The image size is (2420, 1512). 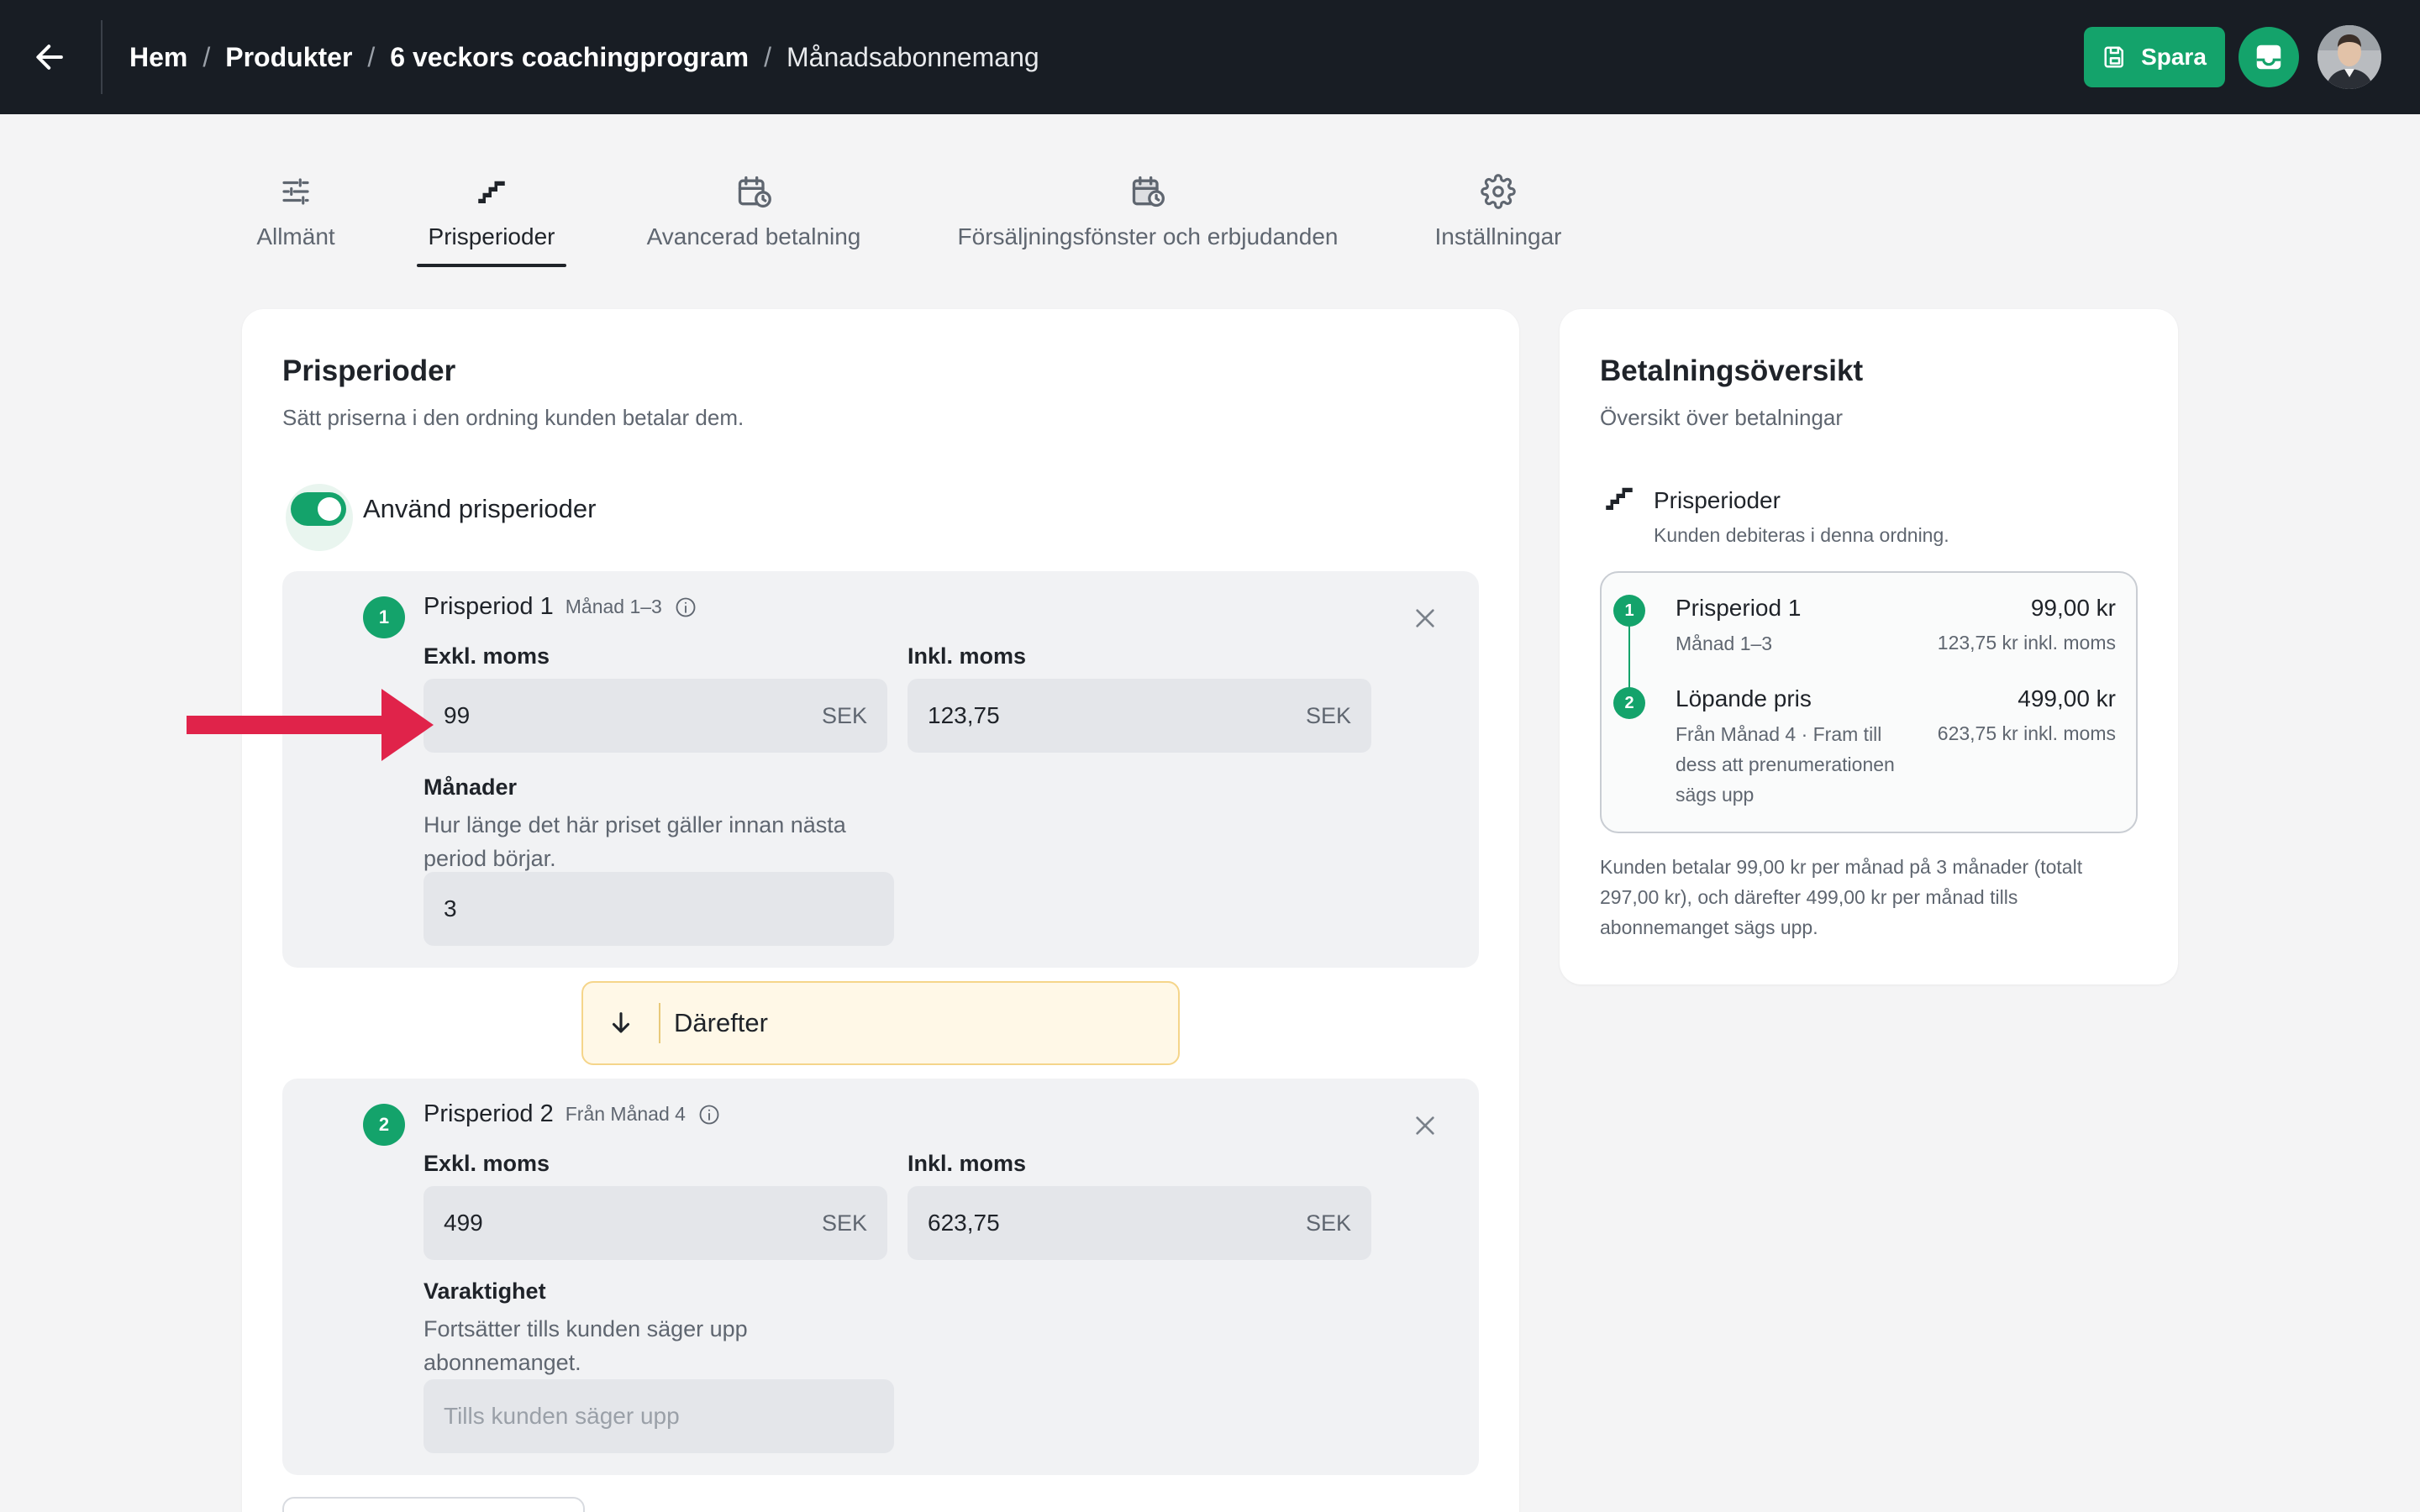 What do you see at coordinates (492, 236) in the screenshot?
I see `tab-label: Prisperioder` at bounding box center [492, 236].